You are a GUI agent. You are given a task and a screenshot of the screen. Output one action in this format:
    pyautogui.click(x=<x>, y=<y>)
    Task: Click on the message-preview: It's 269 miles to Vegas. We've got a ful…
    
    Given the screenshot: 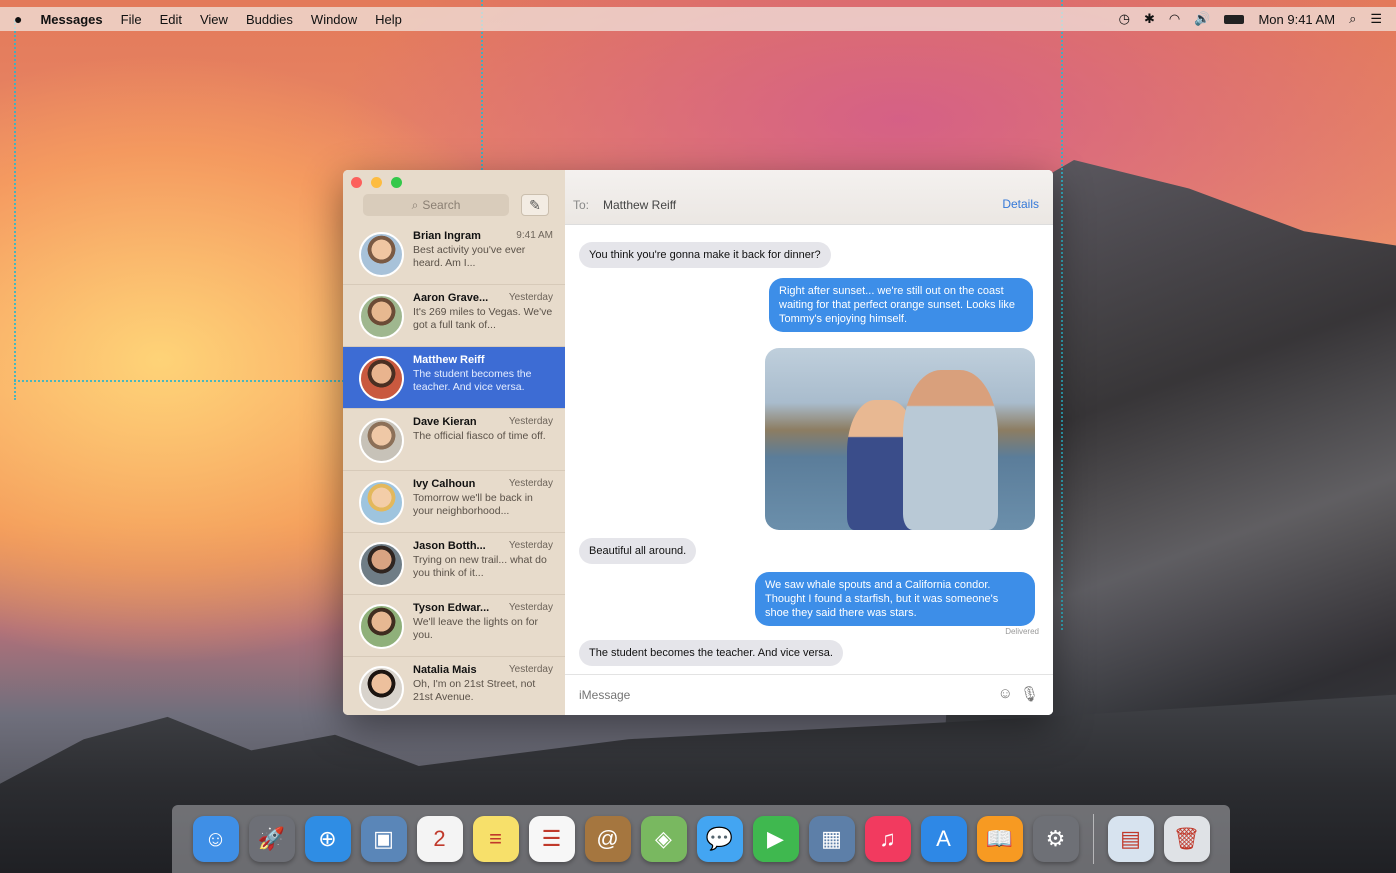 What is the action you would take?
    pyautogui.click(x=483, y=318)
    